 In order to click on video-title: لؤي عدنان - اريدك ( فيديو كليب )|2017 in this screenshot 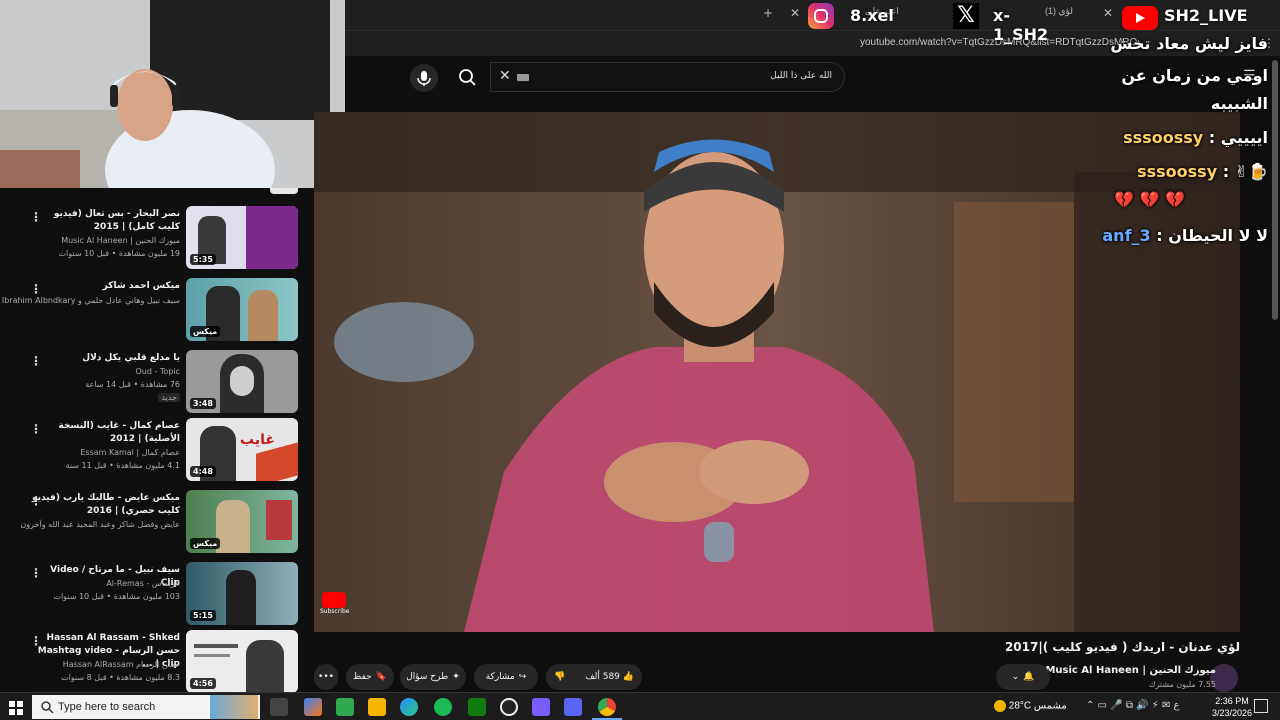, I will do `click(1122, 647)`.